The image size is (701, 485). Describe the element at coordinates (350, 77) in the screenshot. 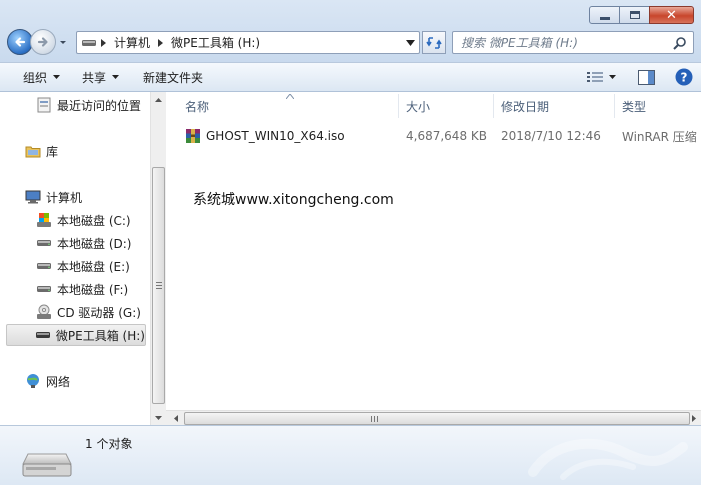

I see `command-bar: 组织 共享 新建文件夹 ?` at that location.